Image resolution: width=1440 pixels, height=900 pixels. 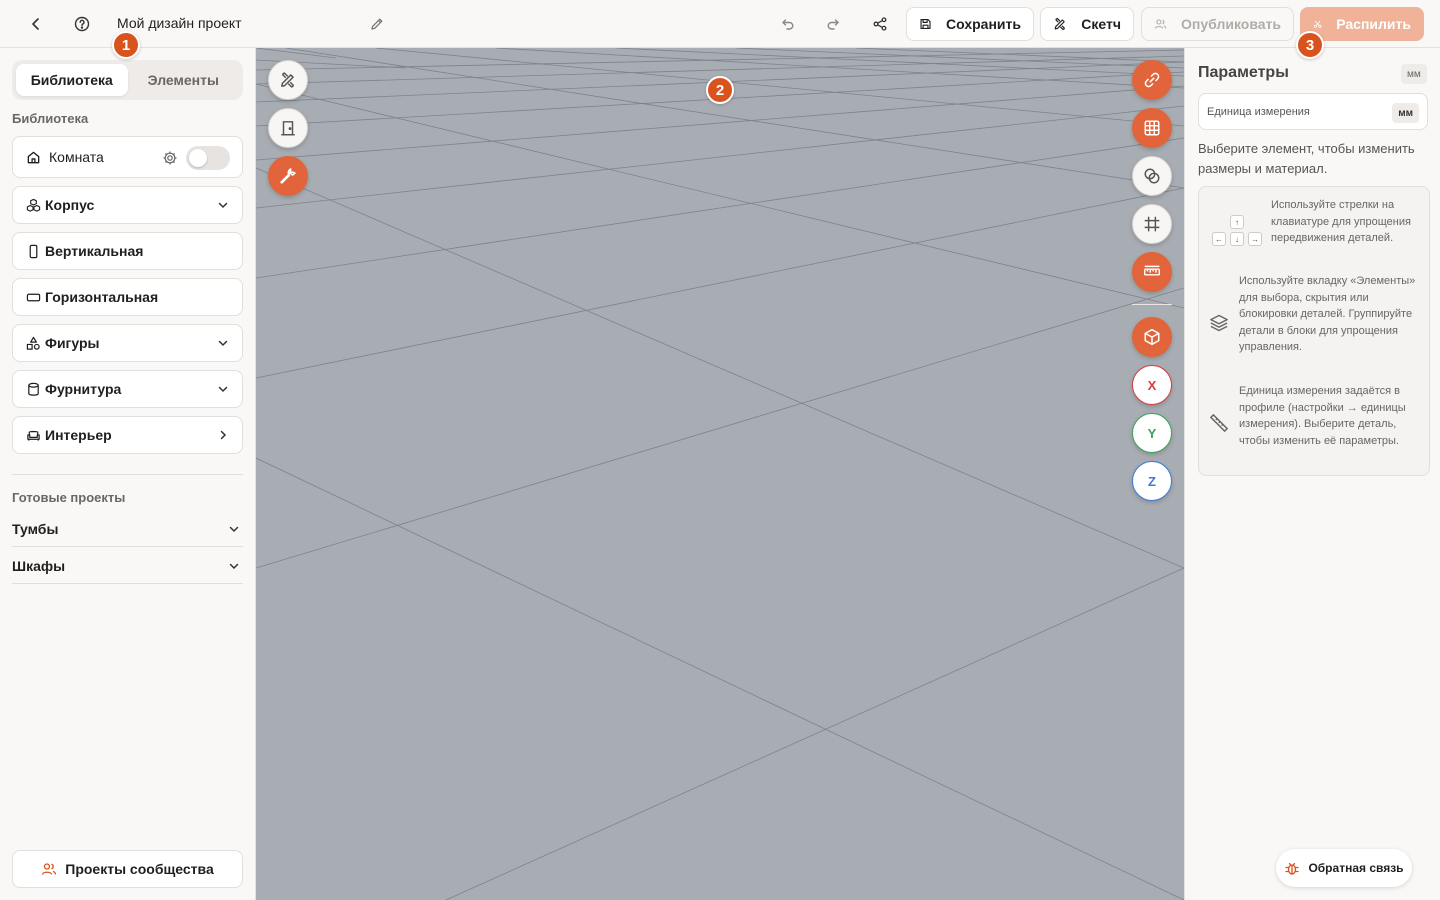 What do you see at coordinates (33, 389) in the screenshot?
I see `cylinder-icon` at bounding box center [33, 389].